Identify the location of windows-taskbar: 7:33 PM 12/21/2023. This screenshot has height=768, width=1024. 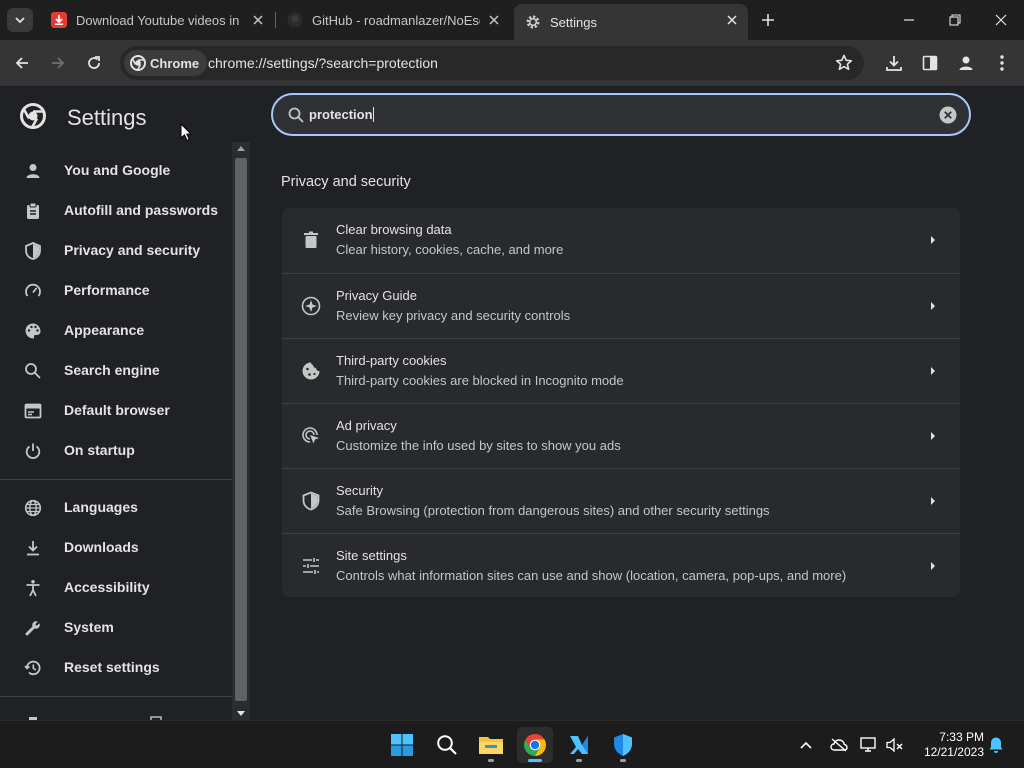
(512, 744).